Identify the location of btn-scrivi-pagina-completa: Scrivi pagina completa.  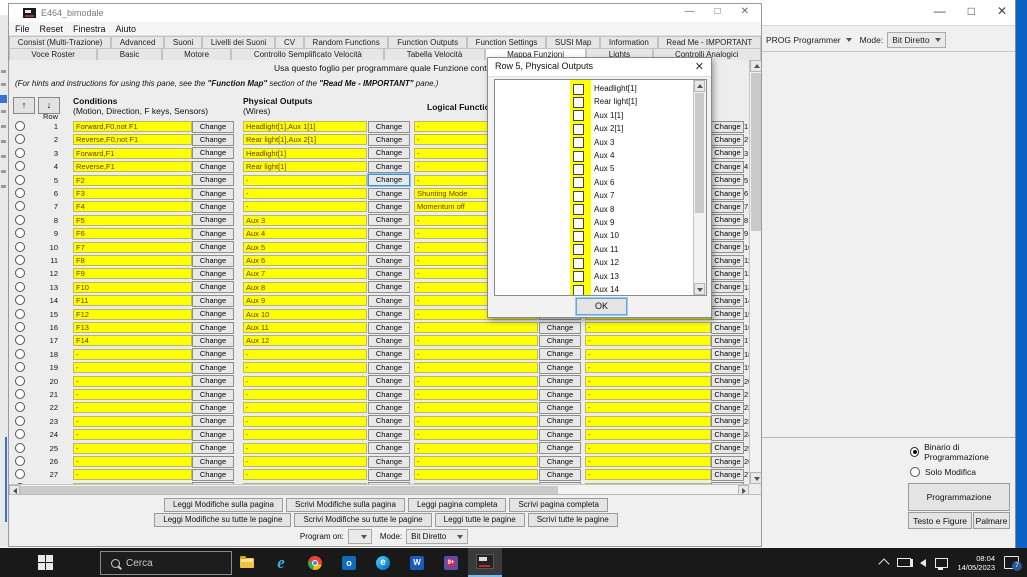
(558, 505).